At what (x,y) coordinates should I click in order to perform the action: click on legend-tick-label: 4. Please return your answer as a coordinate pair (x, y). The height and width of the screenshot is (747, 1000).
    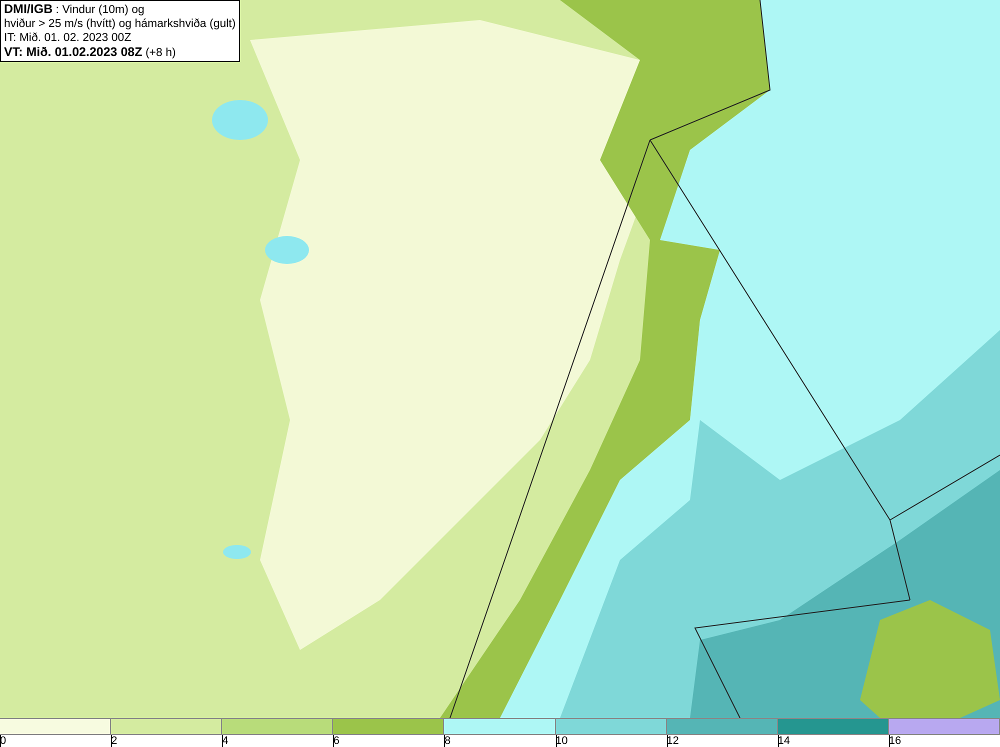
    Looking at the image, I should click on (225, 741).